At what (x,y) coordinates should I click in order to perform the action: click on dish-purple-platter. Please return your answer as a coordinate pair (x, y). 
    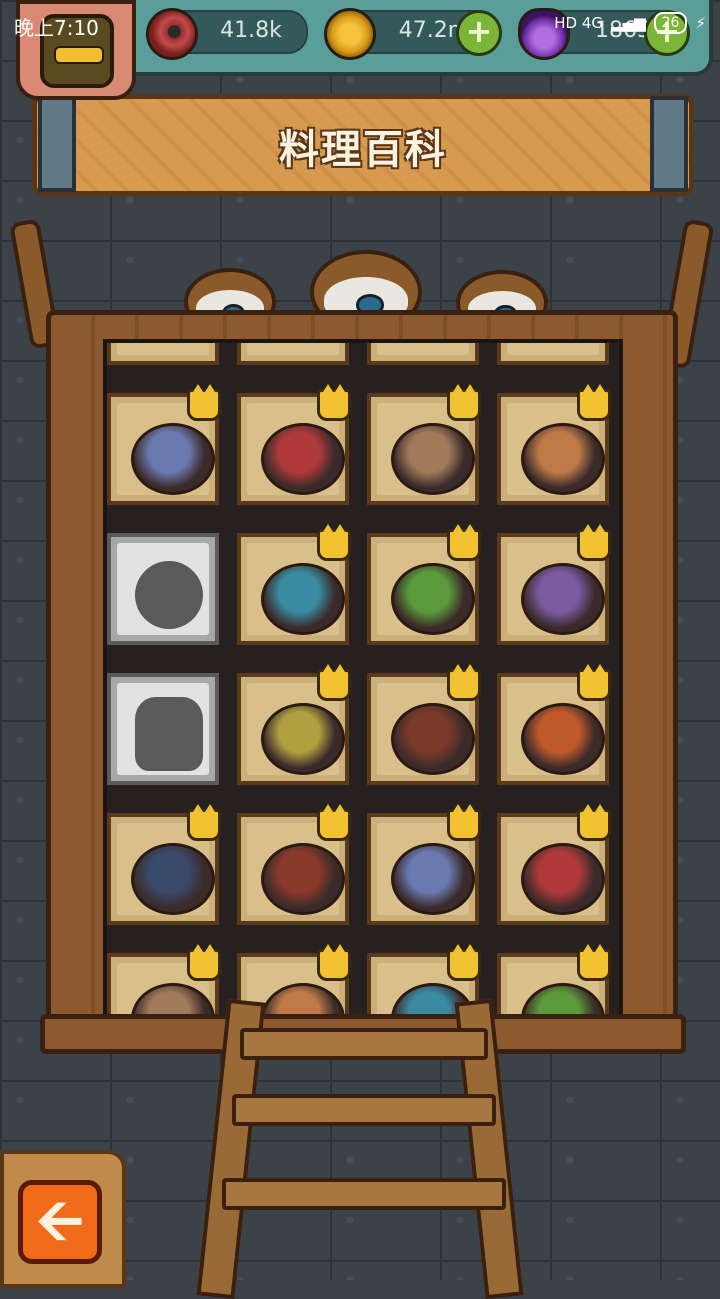
    Looking at the image, I should click on (433, 739).